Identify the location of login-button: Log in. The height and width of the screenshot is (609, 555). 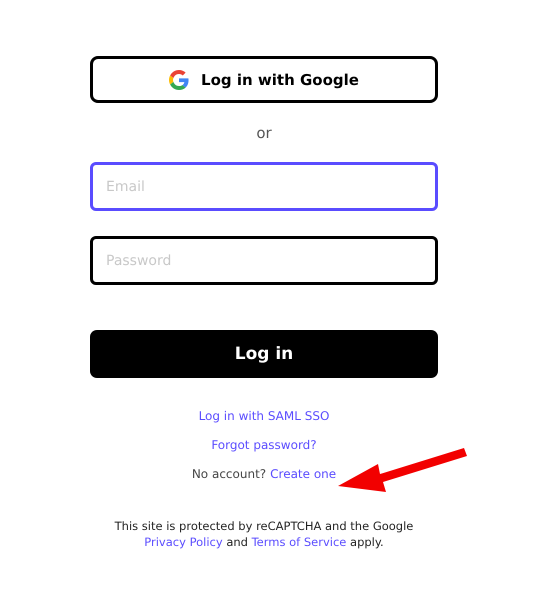
(264, 354).